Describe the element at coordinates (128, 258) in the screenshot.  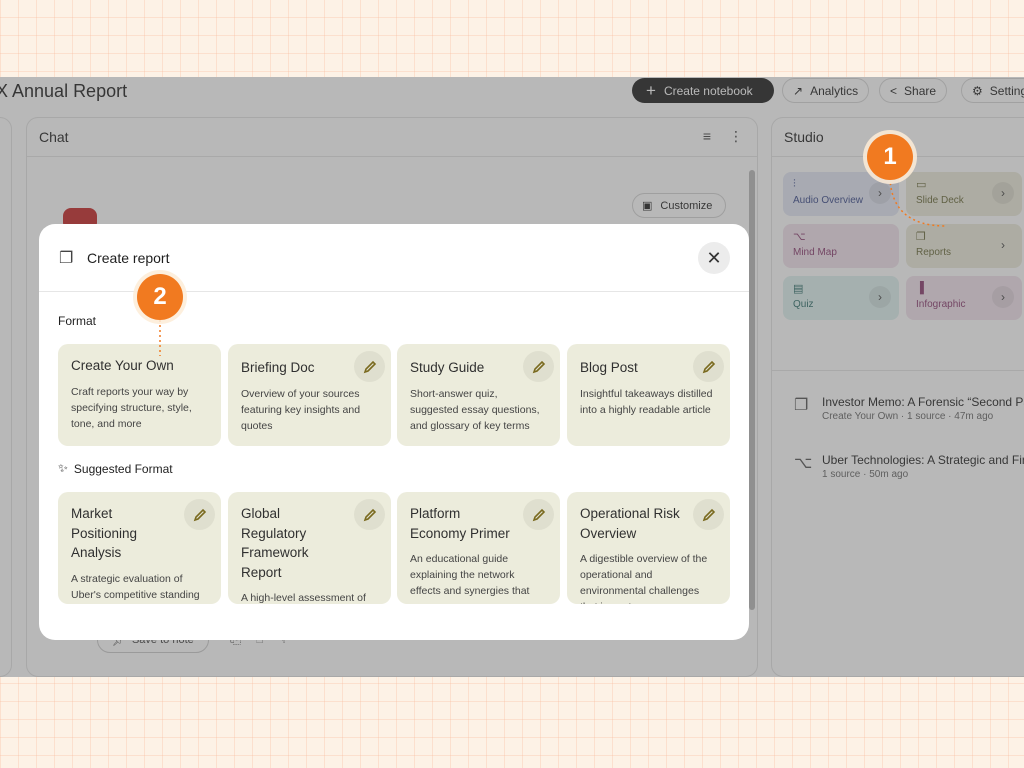
I see `dialog-title: Create report` at that location.